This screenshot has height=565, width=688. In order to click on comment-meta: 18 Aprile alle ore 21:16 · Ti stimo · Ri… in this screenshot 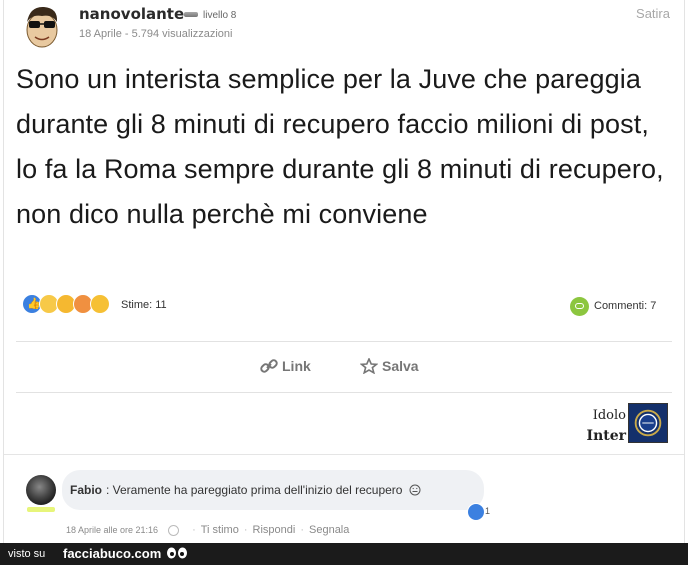, I will do `click(207, 530)`.